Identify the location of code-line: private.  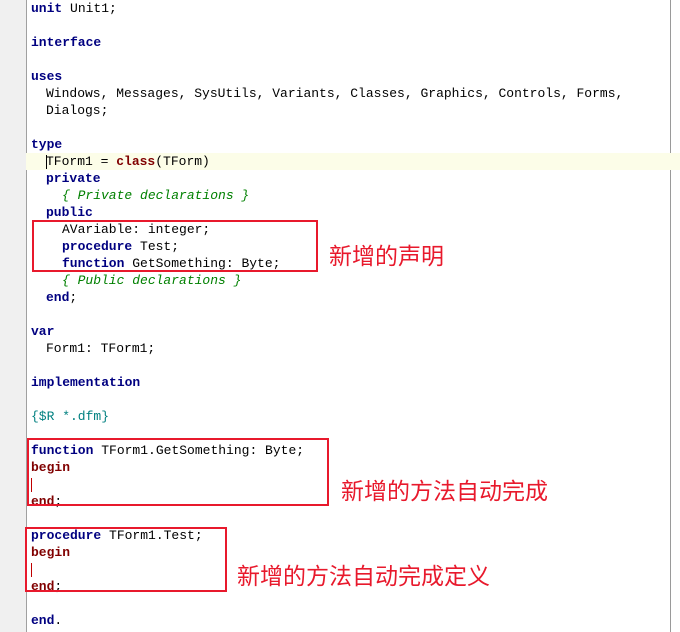
(73, 178).